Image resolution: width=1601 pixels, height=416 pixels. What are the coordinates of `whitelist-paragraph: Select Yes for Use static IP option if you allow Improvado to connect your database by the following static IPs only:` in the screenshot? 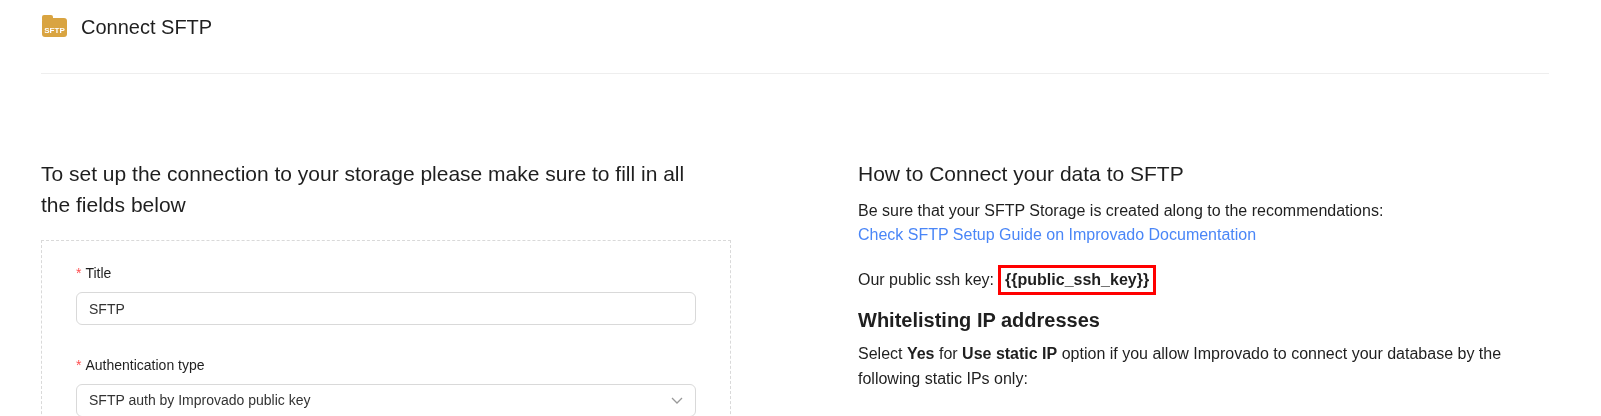 It's located at (1180, 366).